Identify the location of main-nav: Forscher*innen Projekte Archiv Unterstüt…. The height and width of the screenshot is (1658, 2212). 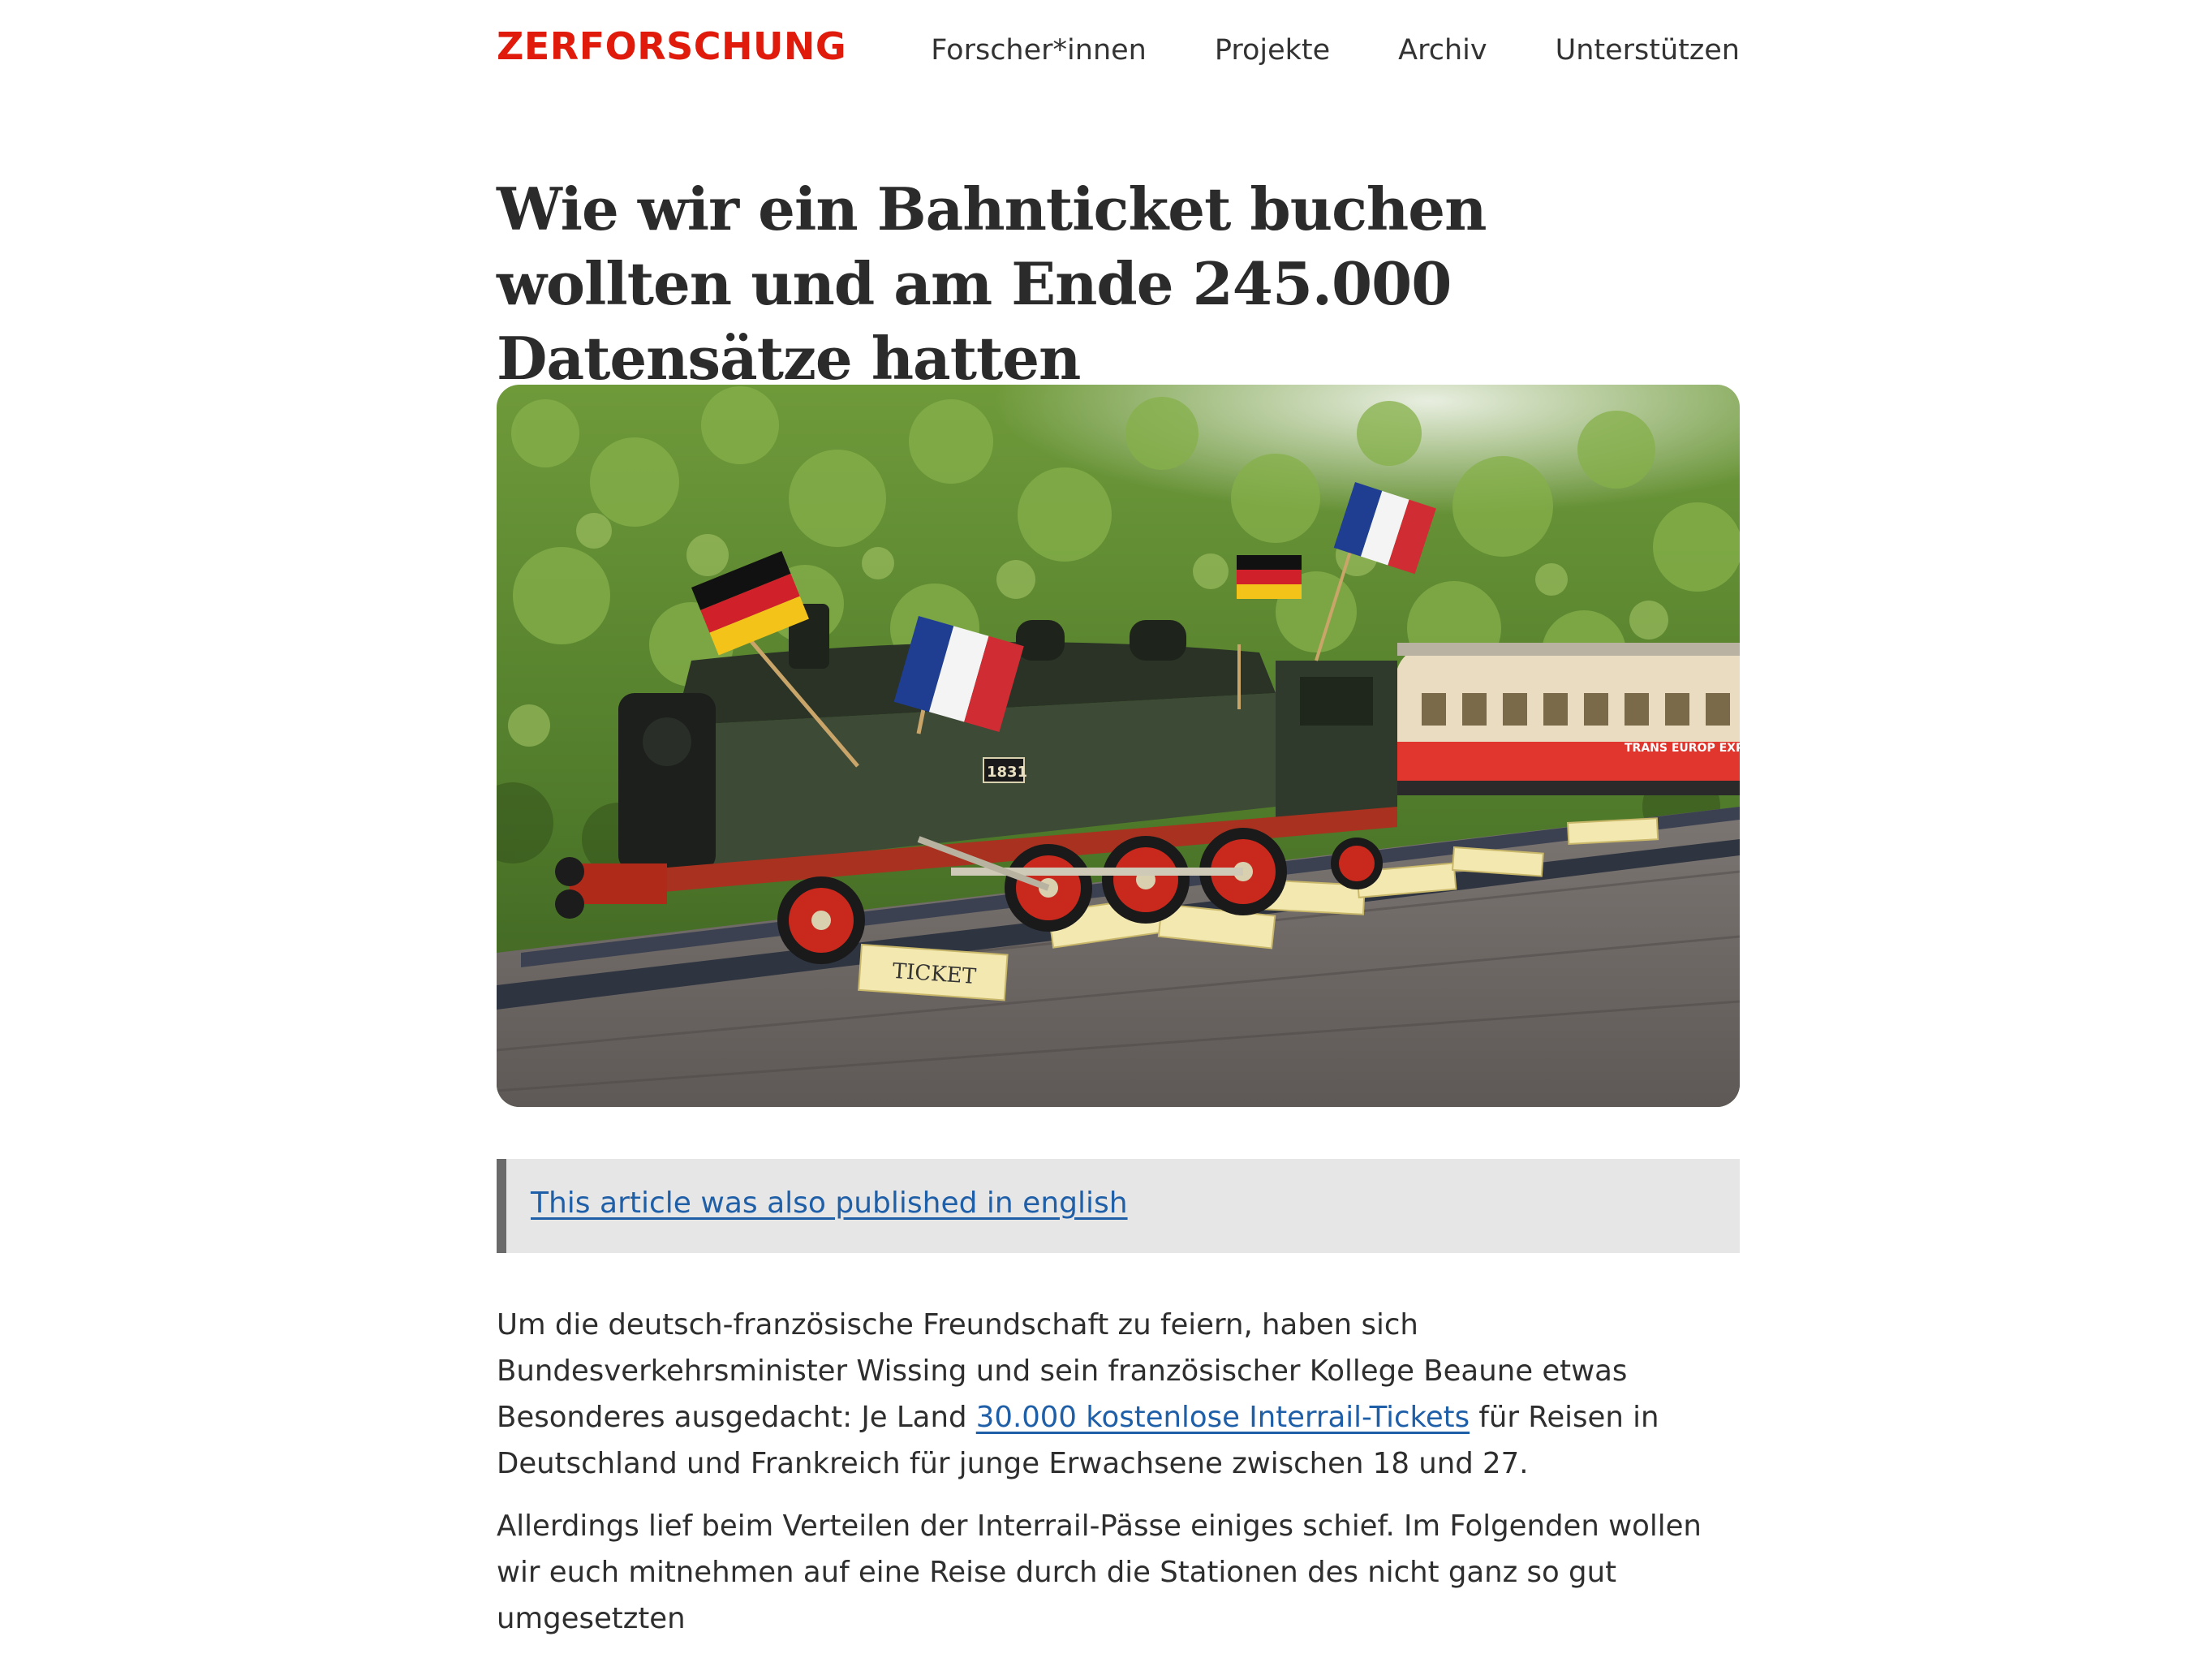
(1335, 51).